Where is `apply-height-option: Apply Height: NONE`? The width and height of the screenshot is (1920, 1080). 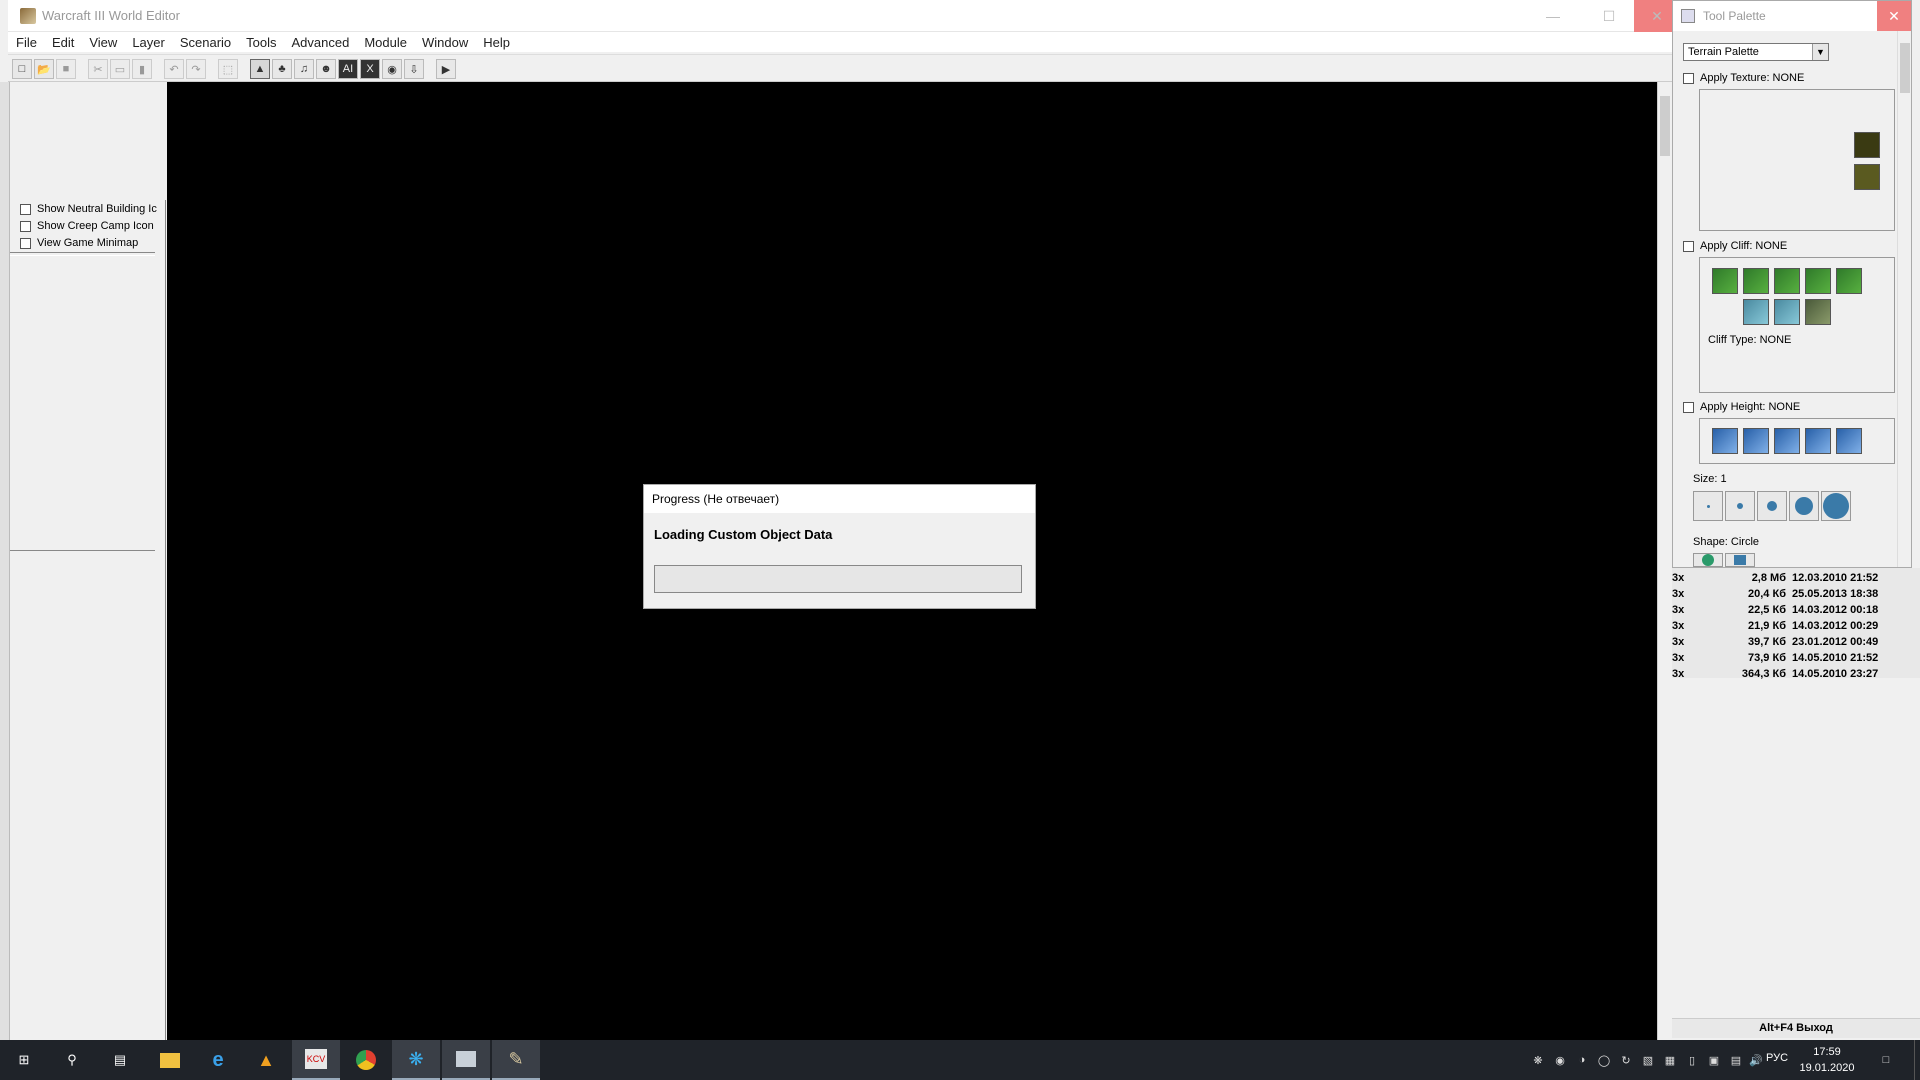 apply-height-option: Apply Height: NONE is located at coordinates (1741, 407).